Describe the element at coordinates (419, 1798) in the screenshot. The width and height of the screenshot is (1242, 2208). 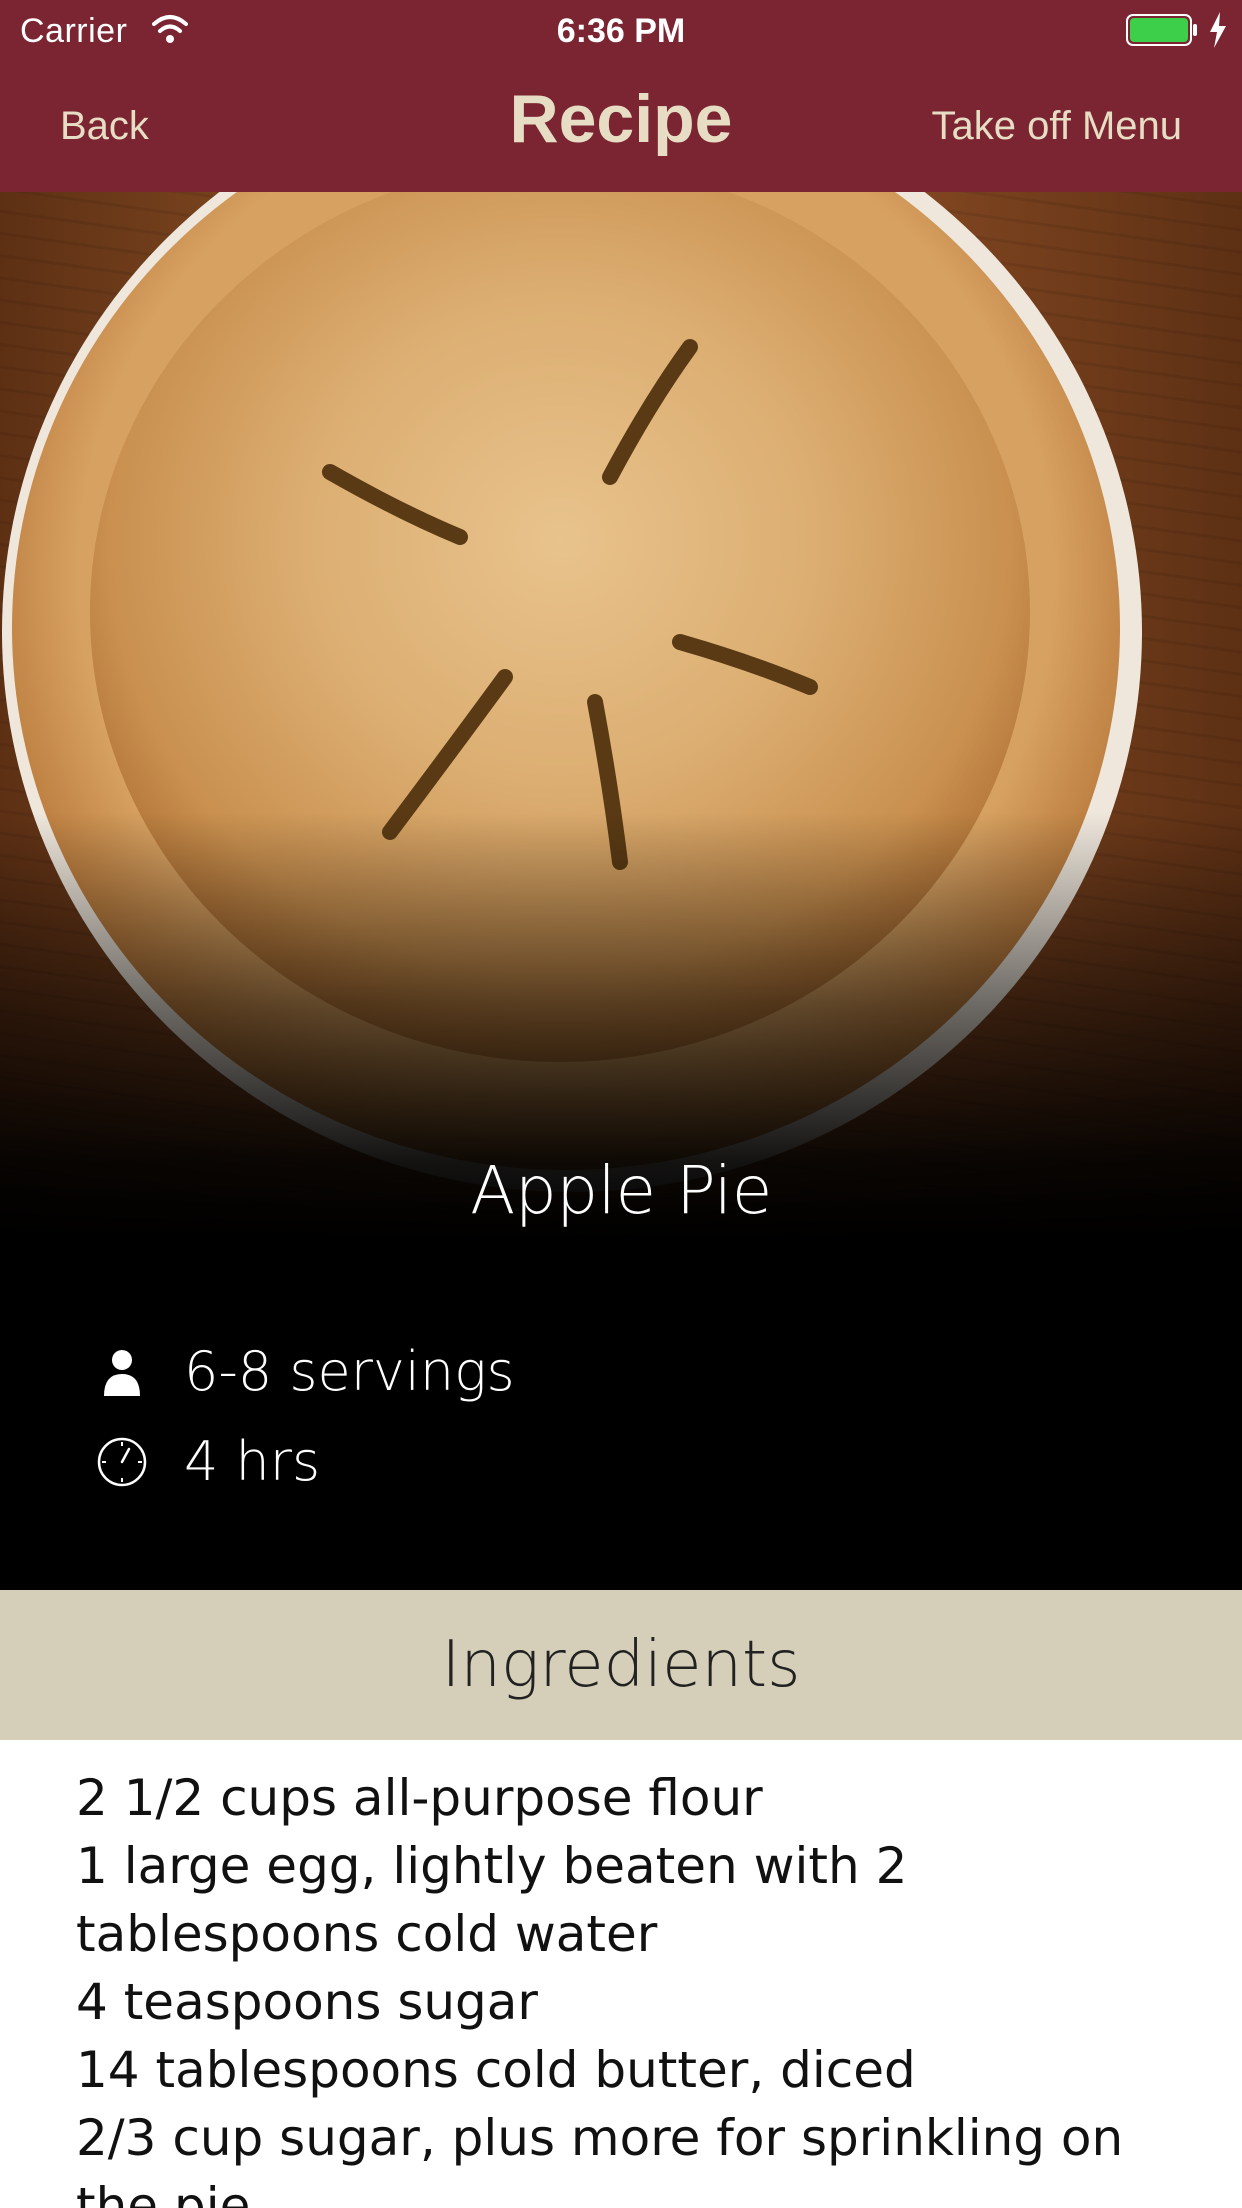
I see `ingredient-item: 2 1/2 cups all-purpose flour` at that location.